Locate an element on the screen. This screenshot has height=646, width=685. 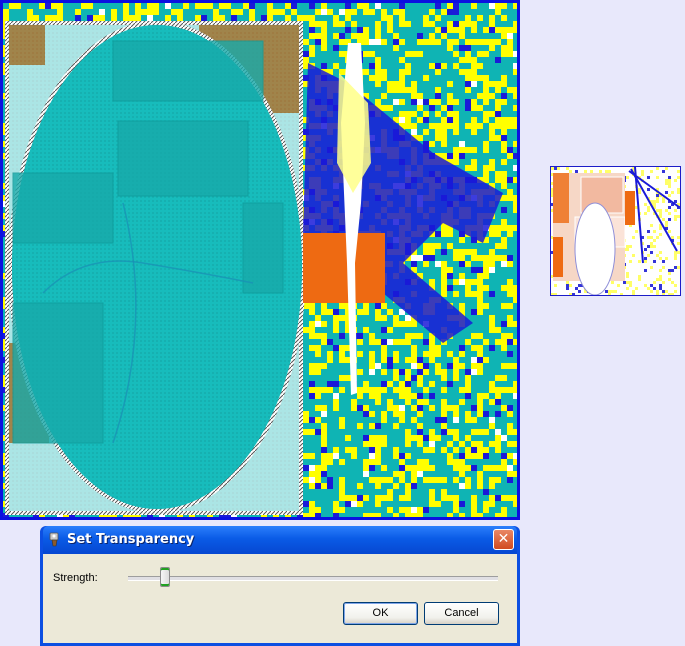
slider-thumb is located at coordinates (165, 577).